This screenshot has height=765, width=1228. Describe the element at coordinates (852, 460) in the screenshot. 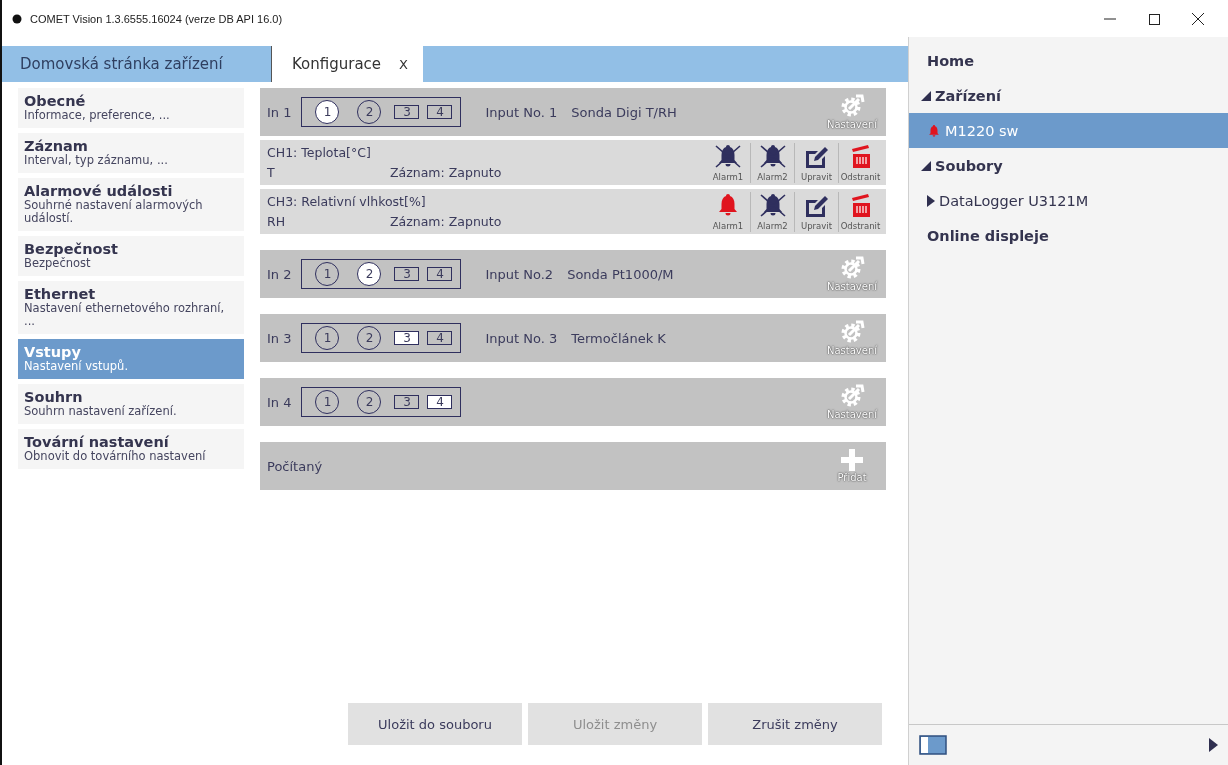

I see `plus-icon` at that location.